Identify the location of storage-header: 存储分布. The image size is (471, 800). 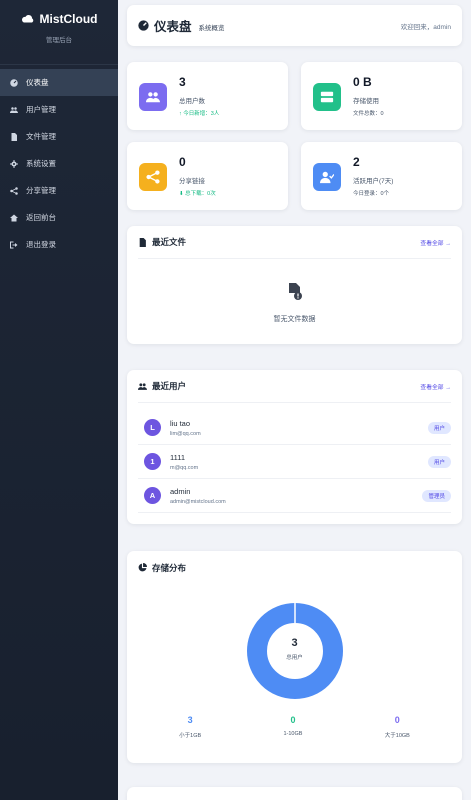
(294, 567).